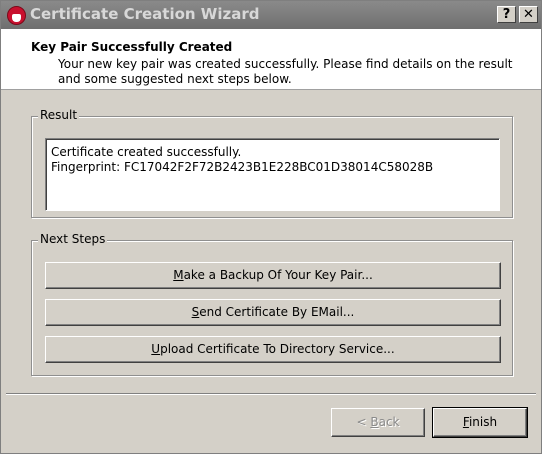  I want to click on back-button-prefix: <, so click(363, 422).